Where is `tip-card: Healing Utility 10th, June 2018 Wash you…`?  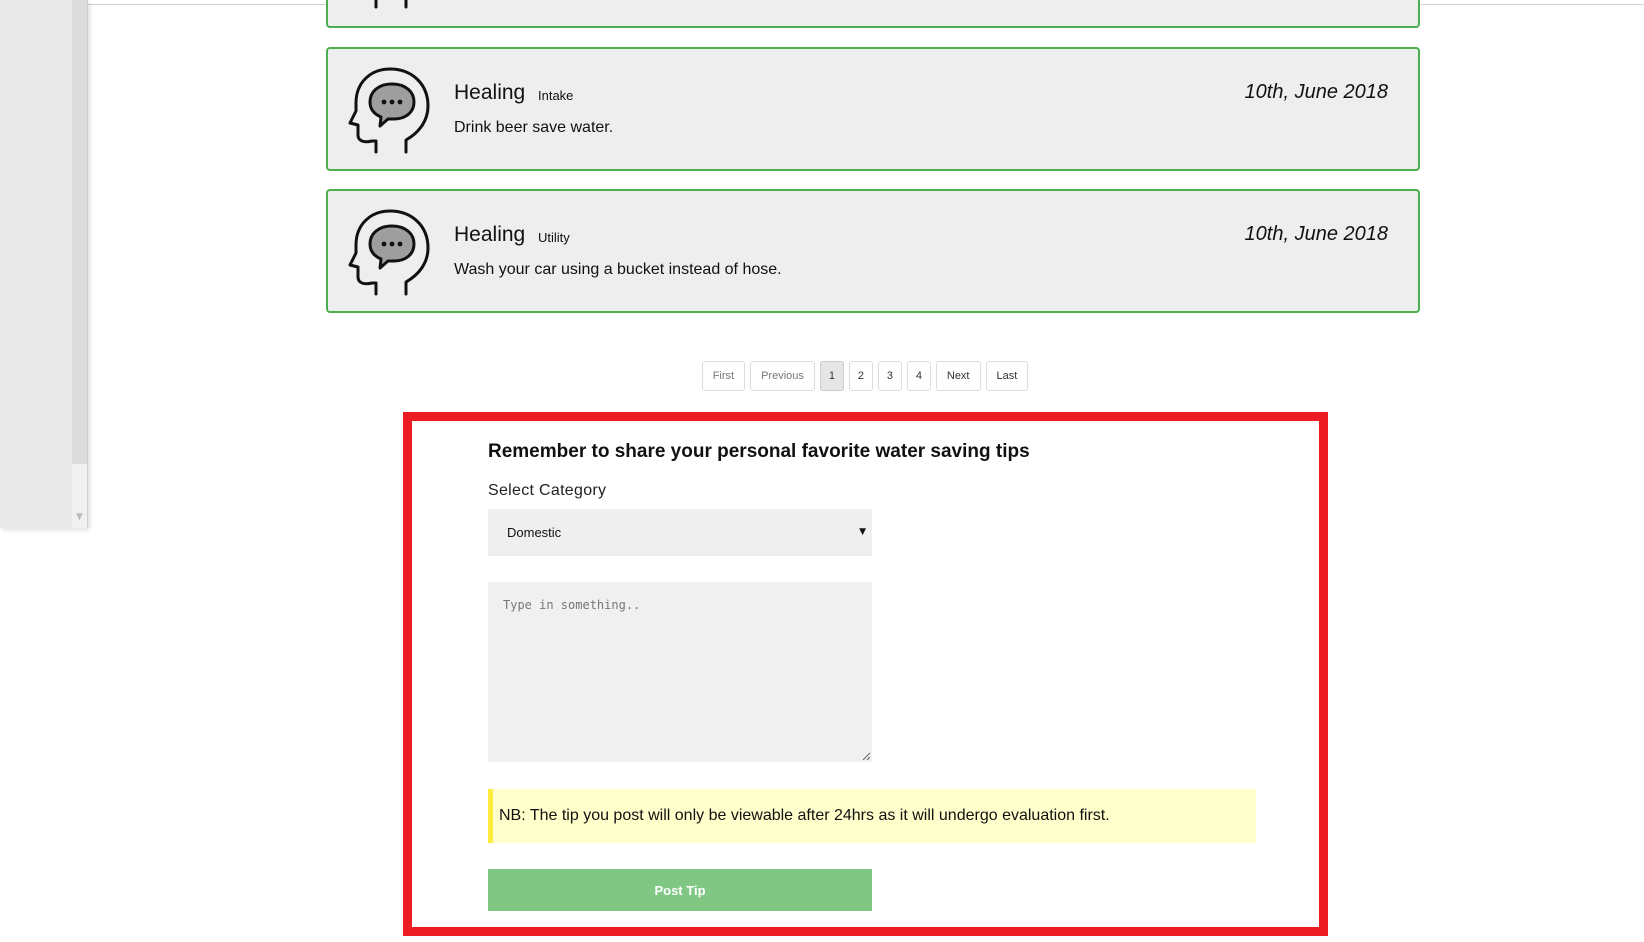
tip-card: Healing Utility 10th, June 2018 Wash you… is located at coordinates (873, 251).